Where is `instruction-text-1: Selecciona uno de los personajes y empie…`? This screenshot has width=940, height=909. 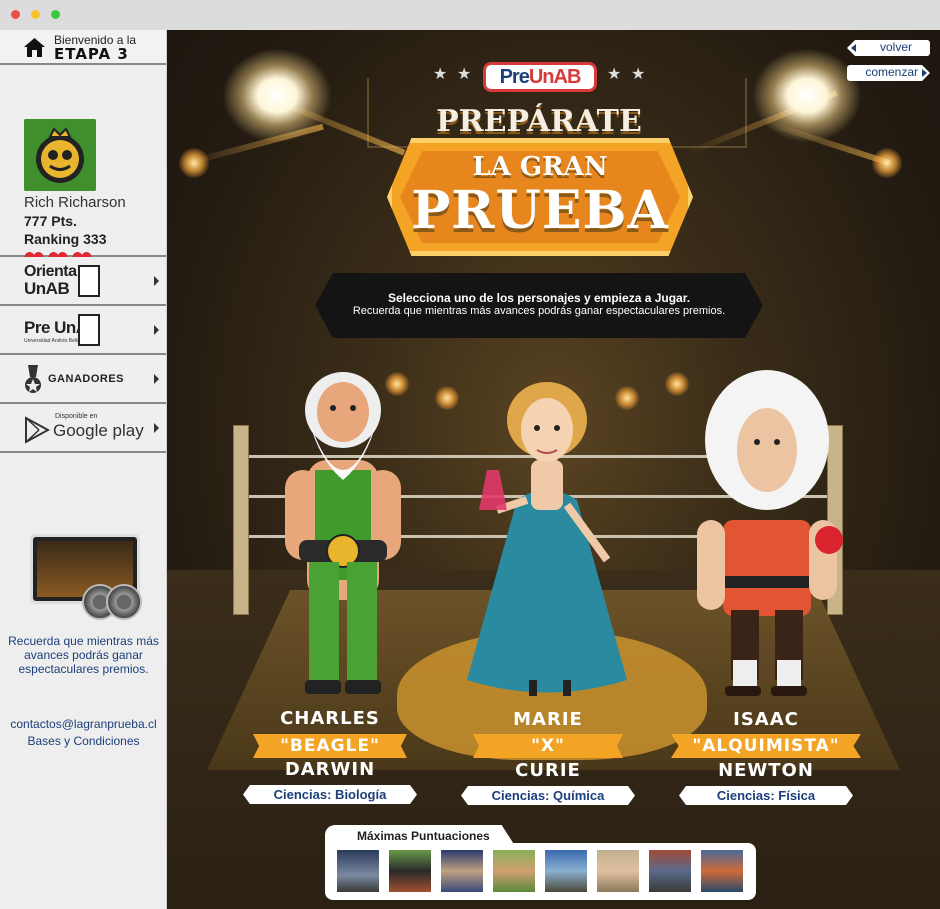
instruction-text-1: Selecciona uno de los personajes y empie… is located at coordinates (539, 298).